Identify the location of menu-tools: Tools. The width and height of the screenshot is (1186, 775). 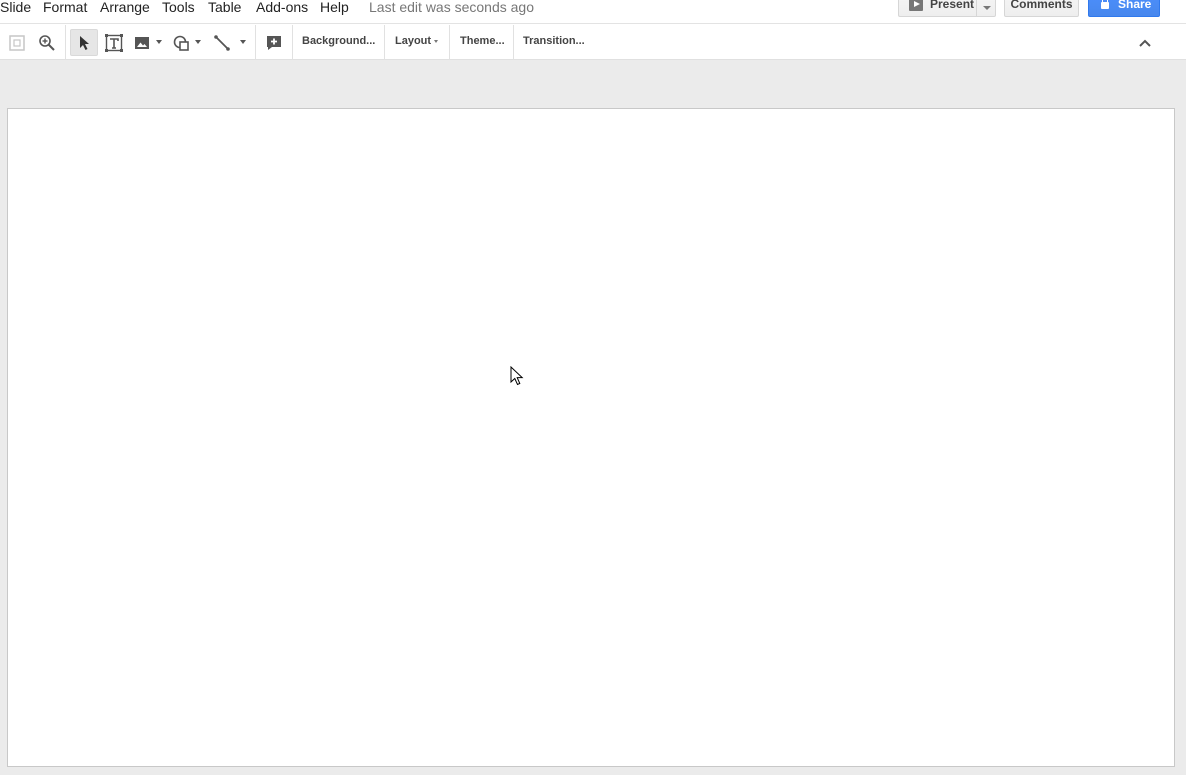
(178, 8).